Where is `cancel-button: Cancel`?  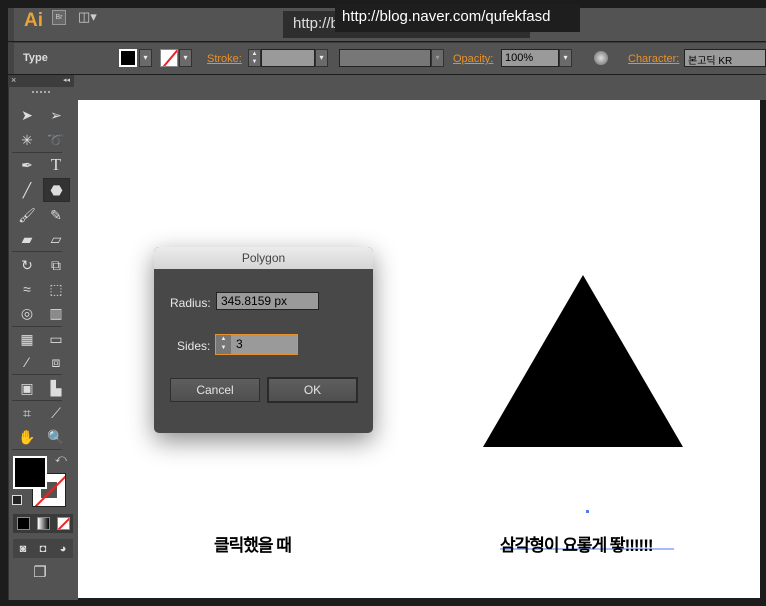
cancel-button: Cancel is located at coordinates (215, 390).